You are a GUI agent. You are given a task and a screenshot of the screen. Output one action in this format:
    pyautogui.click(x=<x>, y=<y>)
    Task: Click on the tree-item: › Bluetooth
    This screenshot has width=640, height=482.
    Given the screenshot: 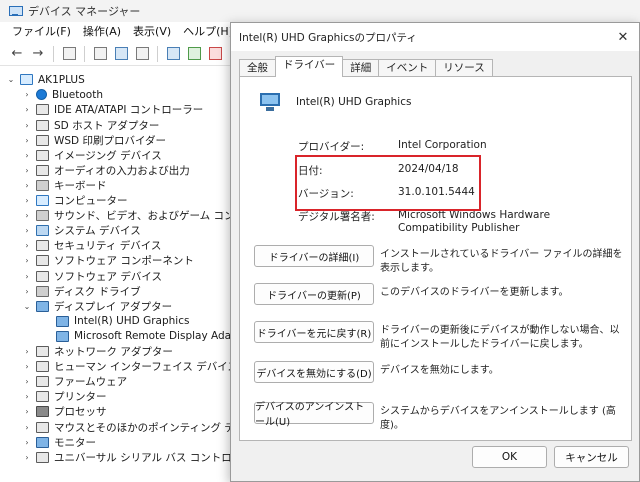 What is the action you would take?
    pyautogui.click(x=62, y=94)
    